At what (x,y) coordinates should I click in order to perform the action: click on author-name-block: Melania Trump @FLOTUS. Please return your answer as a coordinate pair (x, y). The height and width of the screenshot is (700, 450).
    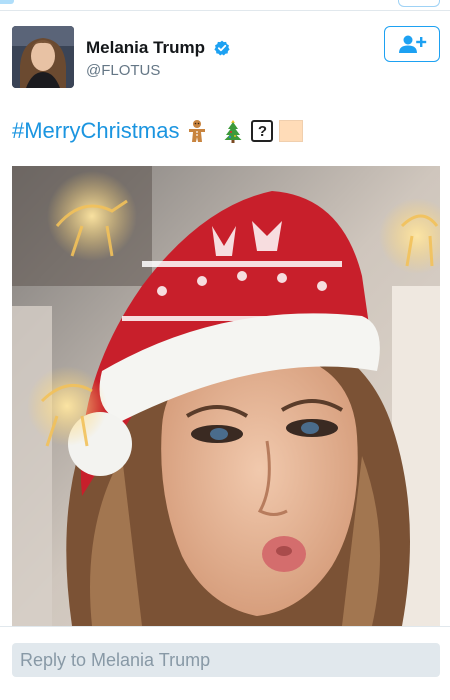
    Looking at the image, I should click on (158, 58).